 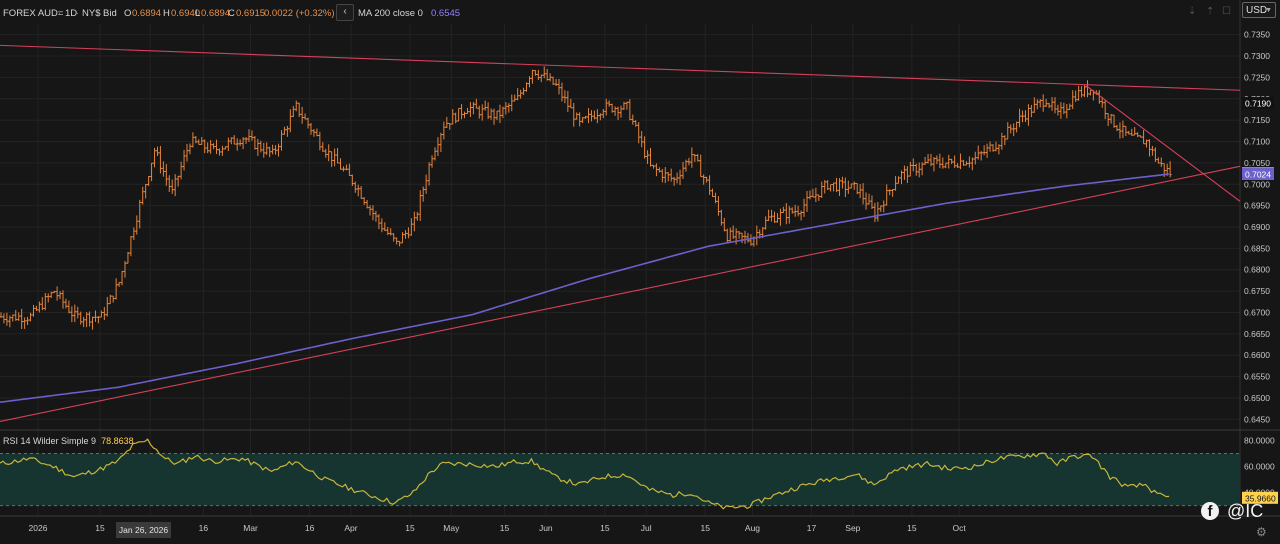 I want to click on time-tick-label: Sep, so click(x=852, y=528).